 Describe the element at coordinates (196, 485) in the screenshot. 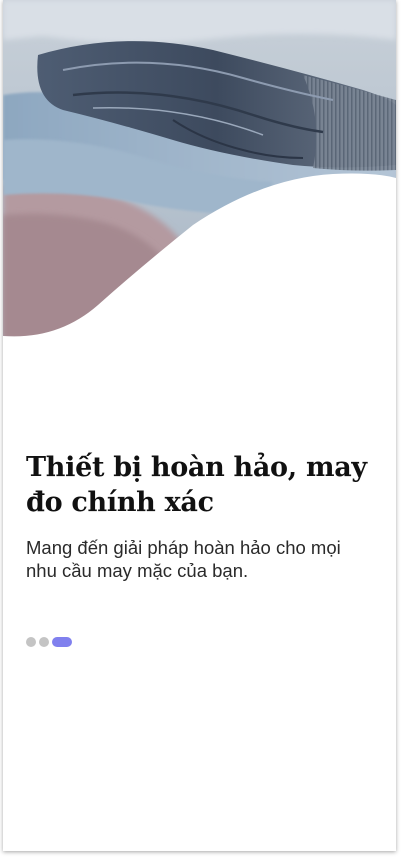

I see `onboarding-title: Thiết bị hoàn hảo, may đo chính xác` at that location.